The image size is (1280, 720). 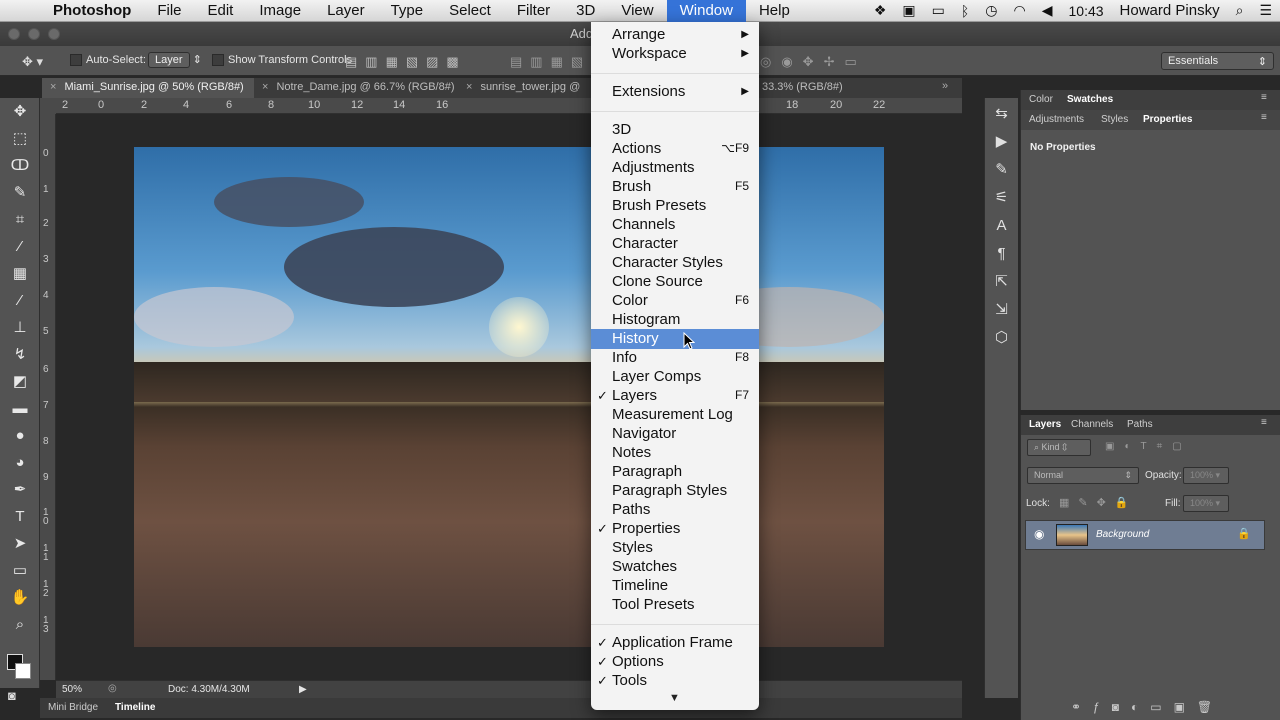 I want to click on hand-tool-icon: ✋, so click(x=20, y=597).